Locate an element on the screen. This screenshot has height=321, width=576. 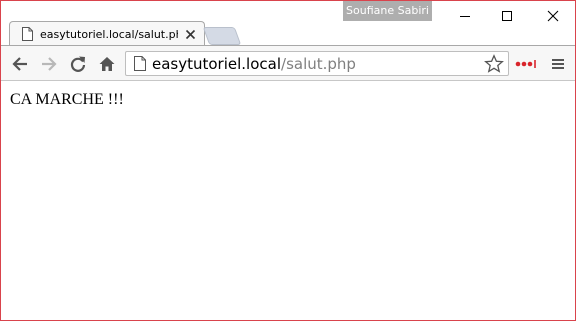
tab-title: easytutoriel.local/salut.php is located at coordinates (109, 34).